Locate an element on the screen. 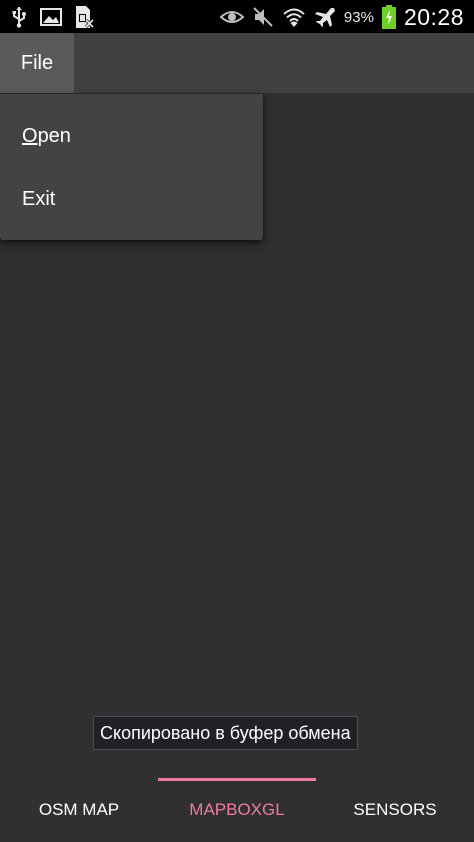 The width and height of the screenshot is (474, 842). menu-item-open-mnemonic: O is located at coordinates (30, 135).